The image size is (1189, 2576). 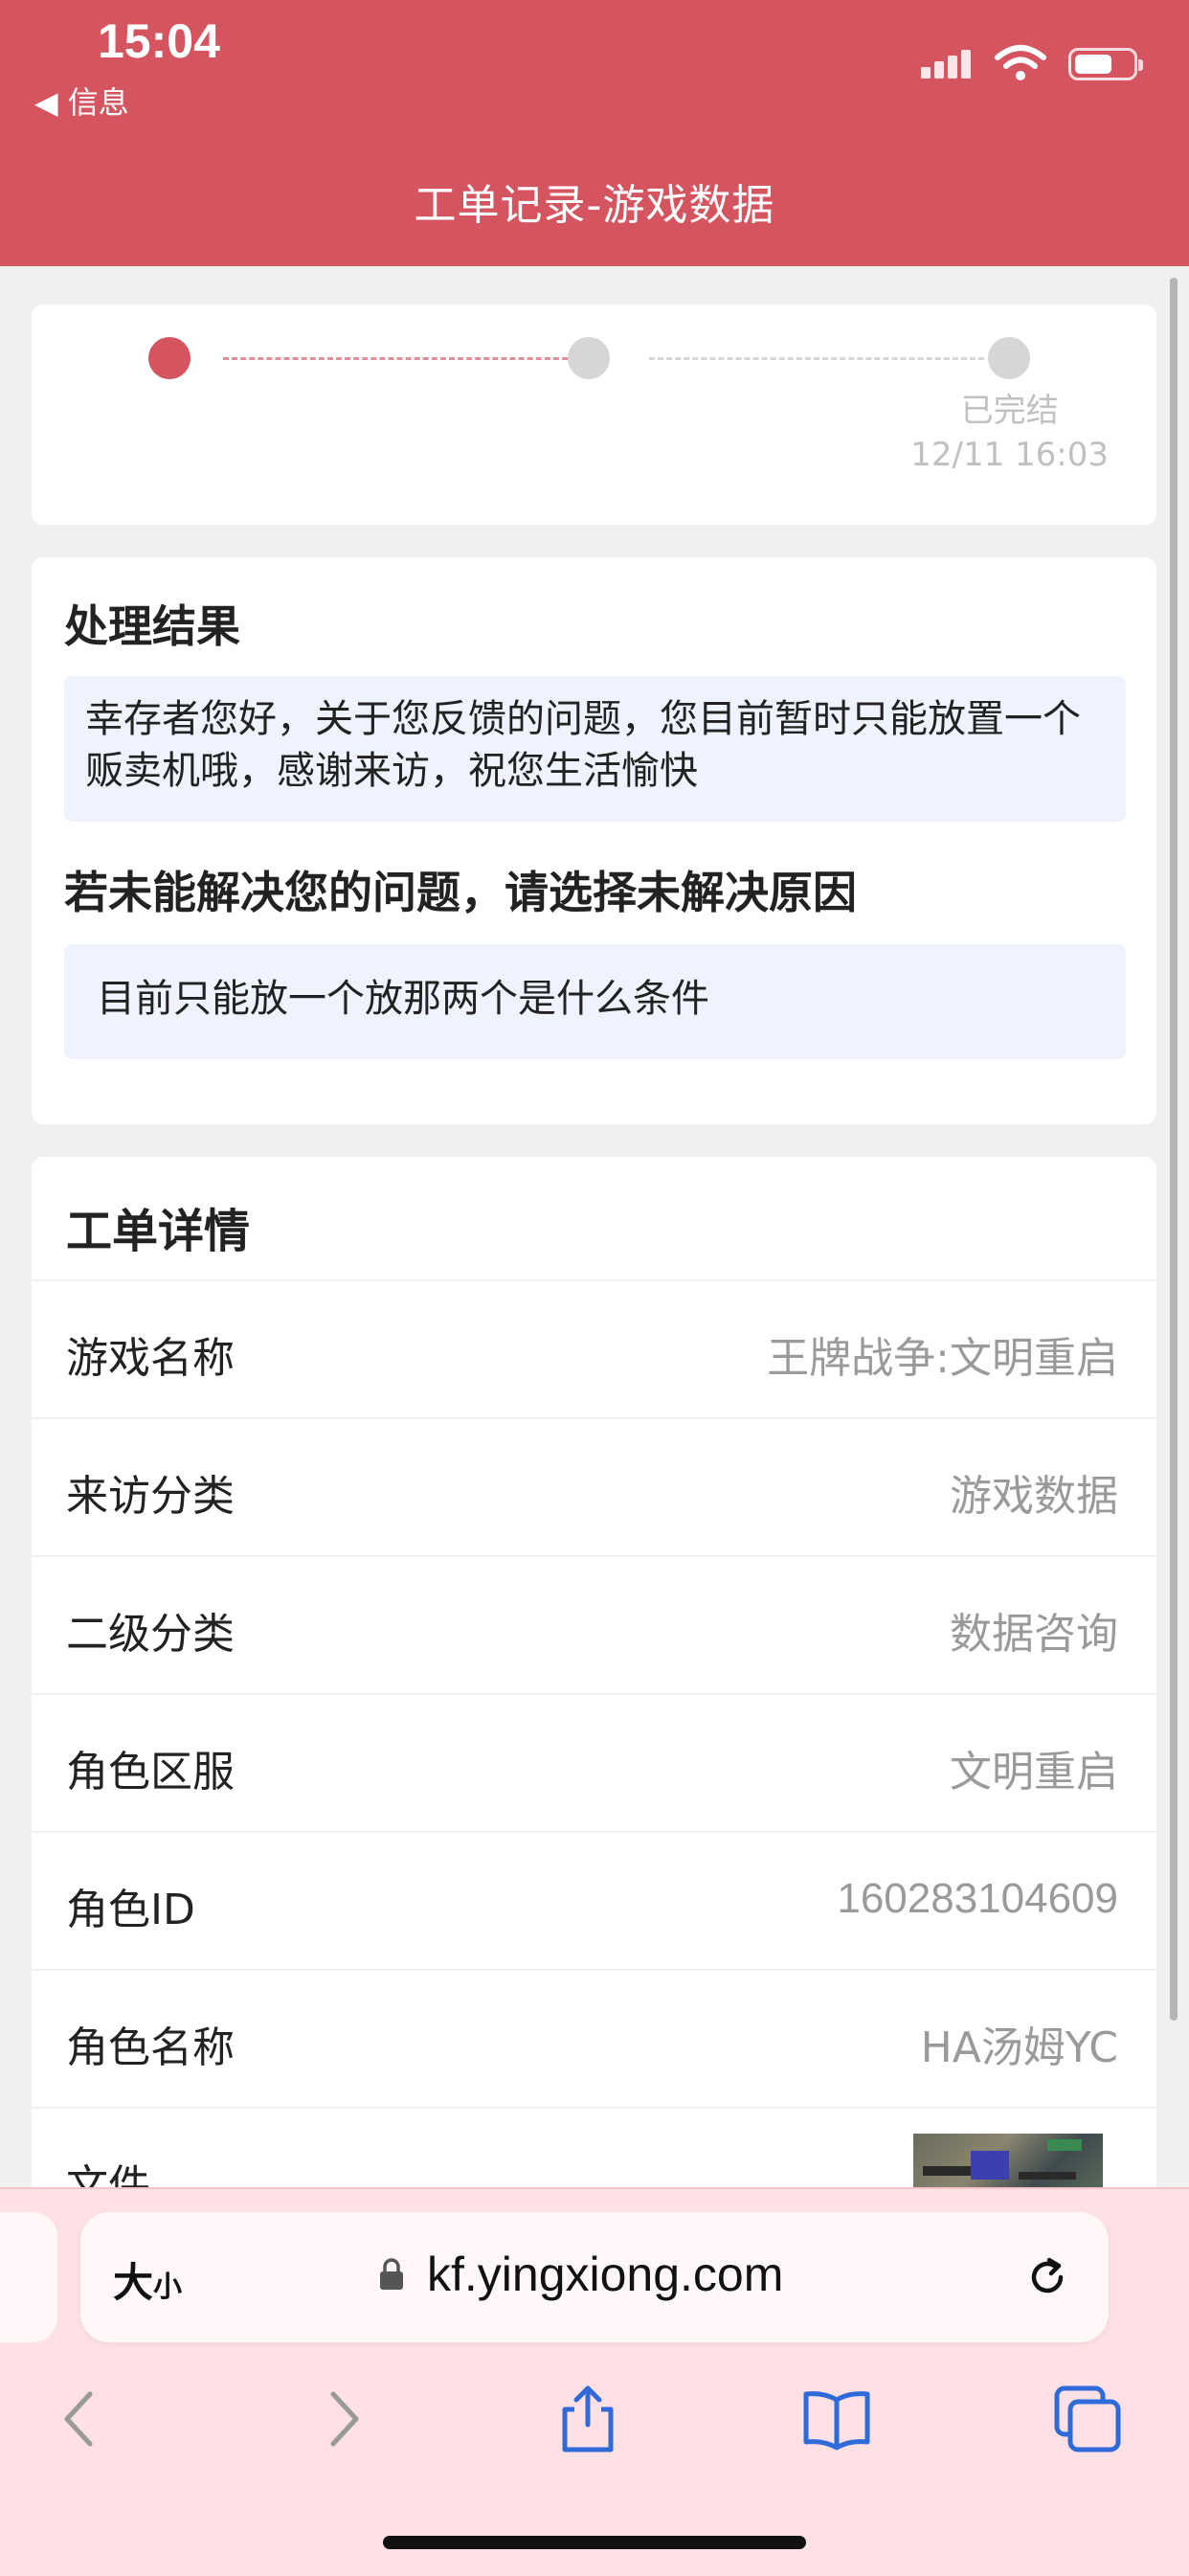 I want to click on detail-row-subcategory: 二级分类 数据咨询, so click(x=594, y=1625).